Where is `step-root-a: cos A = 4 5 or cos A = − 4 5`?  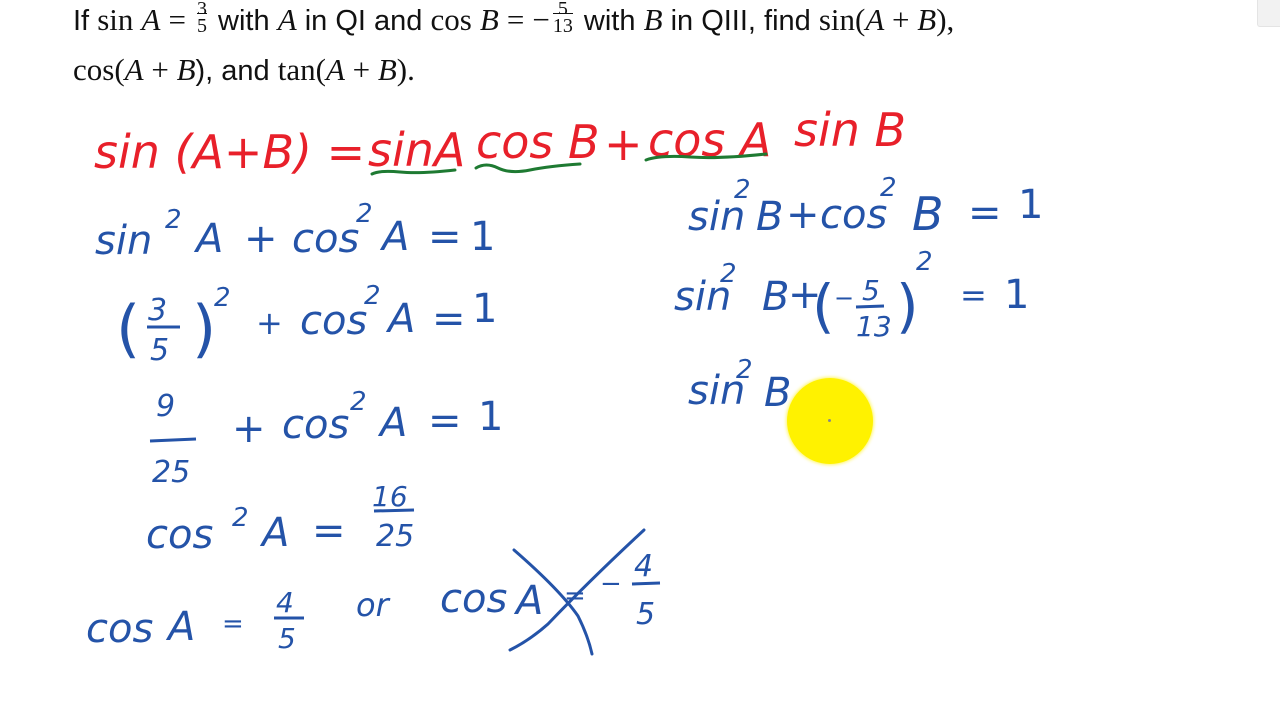
step-root-a: cos A = 4 5 or cos A = − 4 5 is located at coordinates (373, 602).